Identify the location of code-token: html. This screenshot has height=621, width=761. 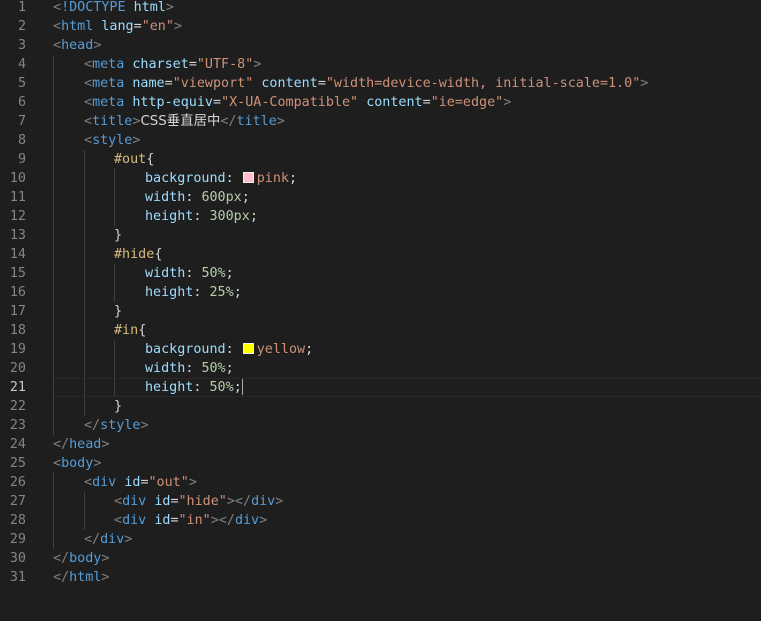
(85, 577).